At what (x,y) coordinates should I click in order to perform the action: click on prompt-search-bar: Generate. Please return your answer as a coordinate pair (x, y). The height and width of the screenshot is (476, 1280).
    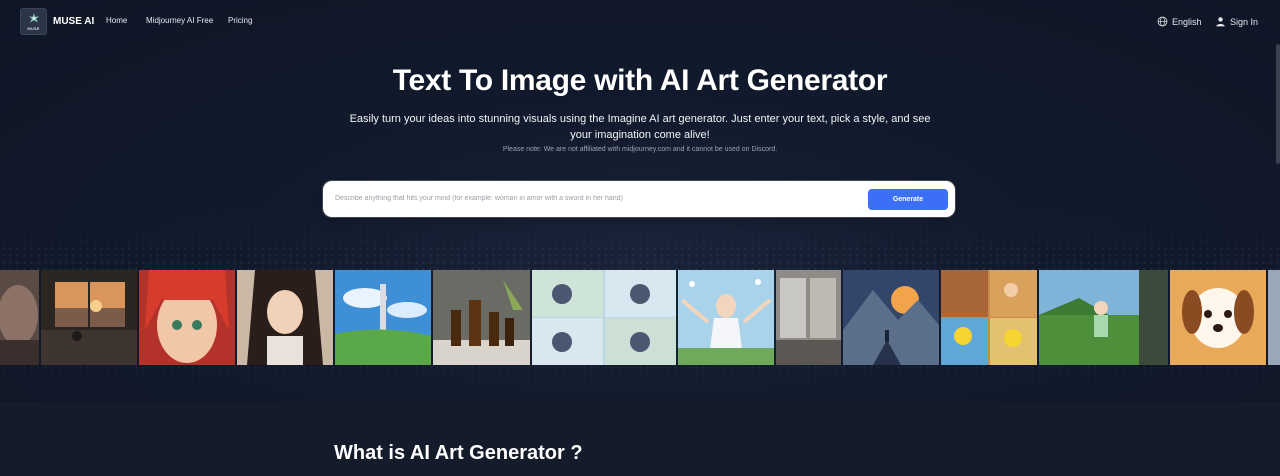
    Looking at the image, I should click on (639, 199).